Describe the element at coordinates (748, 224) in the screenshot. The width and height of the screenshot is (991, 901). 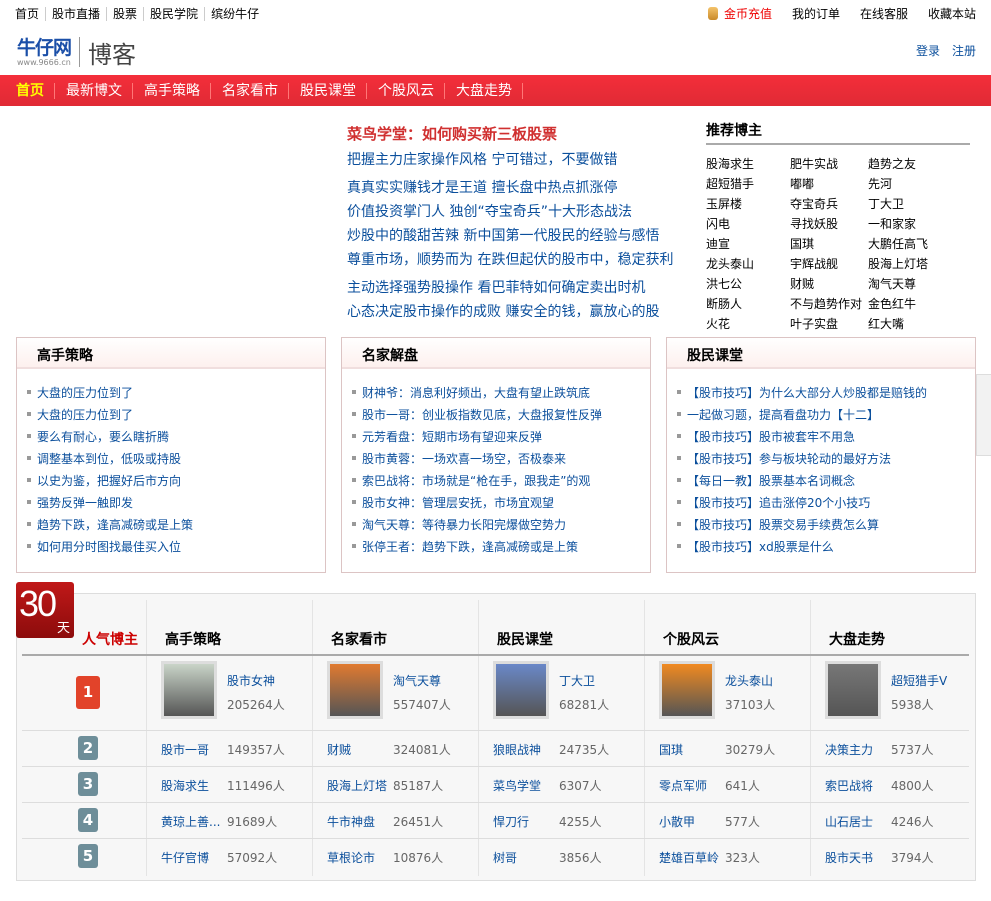
I see `blogger-link: 闪电` at that location.